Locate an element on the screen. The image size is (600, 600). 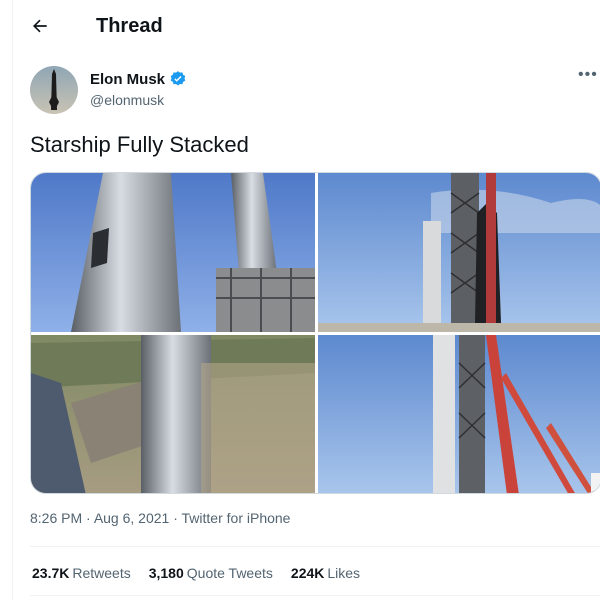
author-name: Elon Musk is located at coordinates (138, 79).